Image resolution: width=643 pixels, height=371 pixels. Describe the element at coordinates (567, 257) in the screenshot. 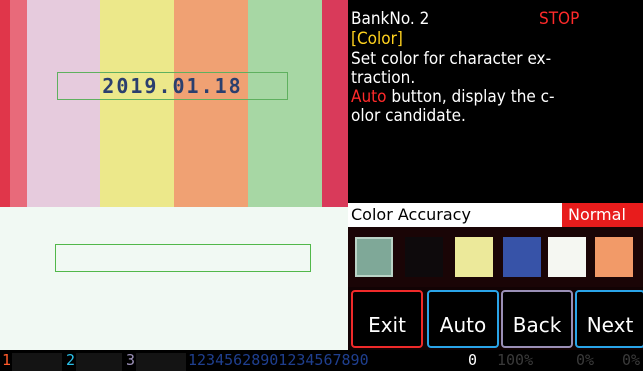

I see `swatch-white` at that location.